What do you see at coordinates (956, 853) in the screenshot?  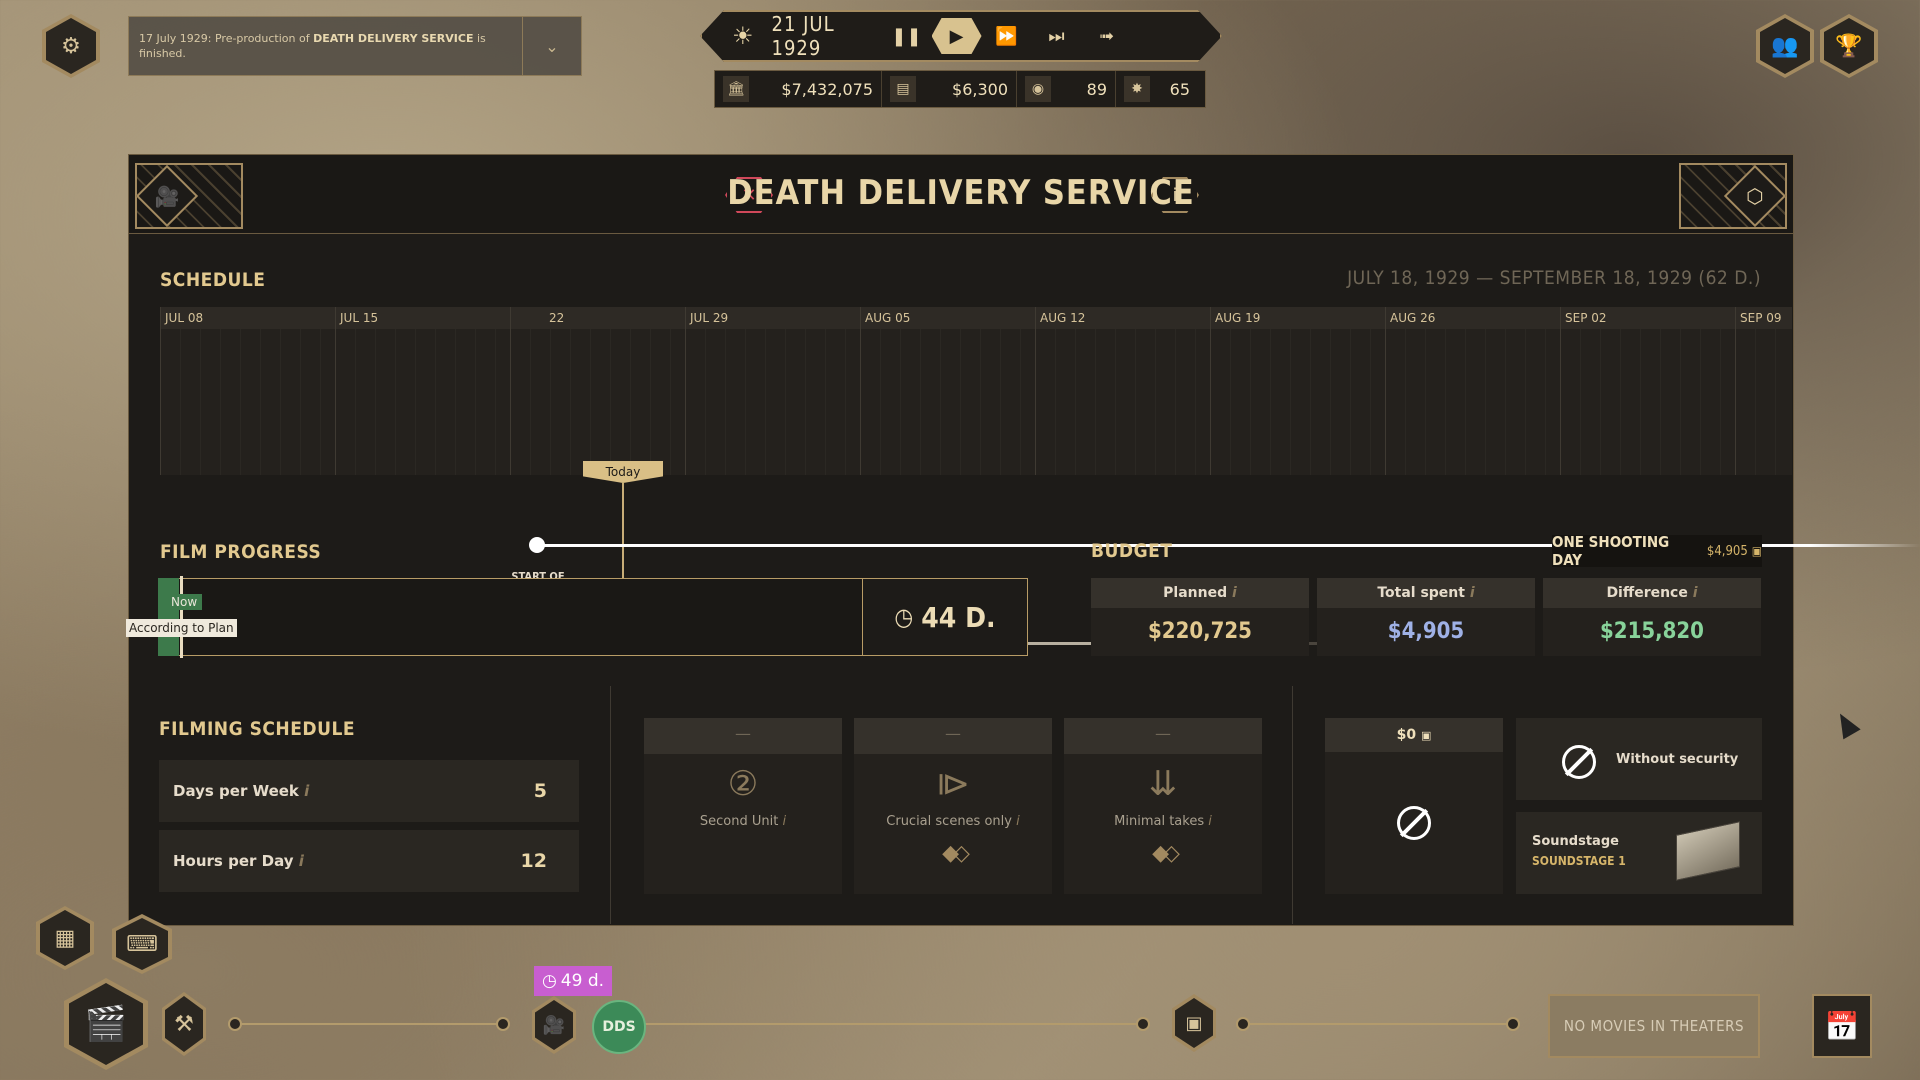 I see `level-diamonds-icon: ◆◇` at bounding box center [956, 853].